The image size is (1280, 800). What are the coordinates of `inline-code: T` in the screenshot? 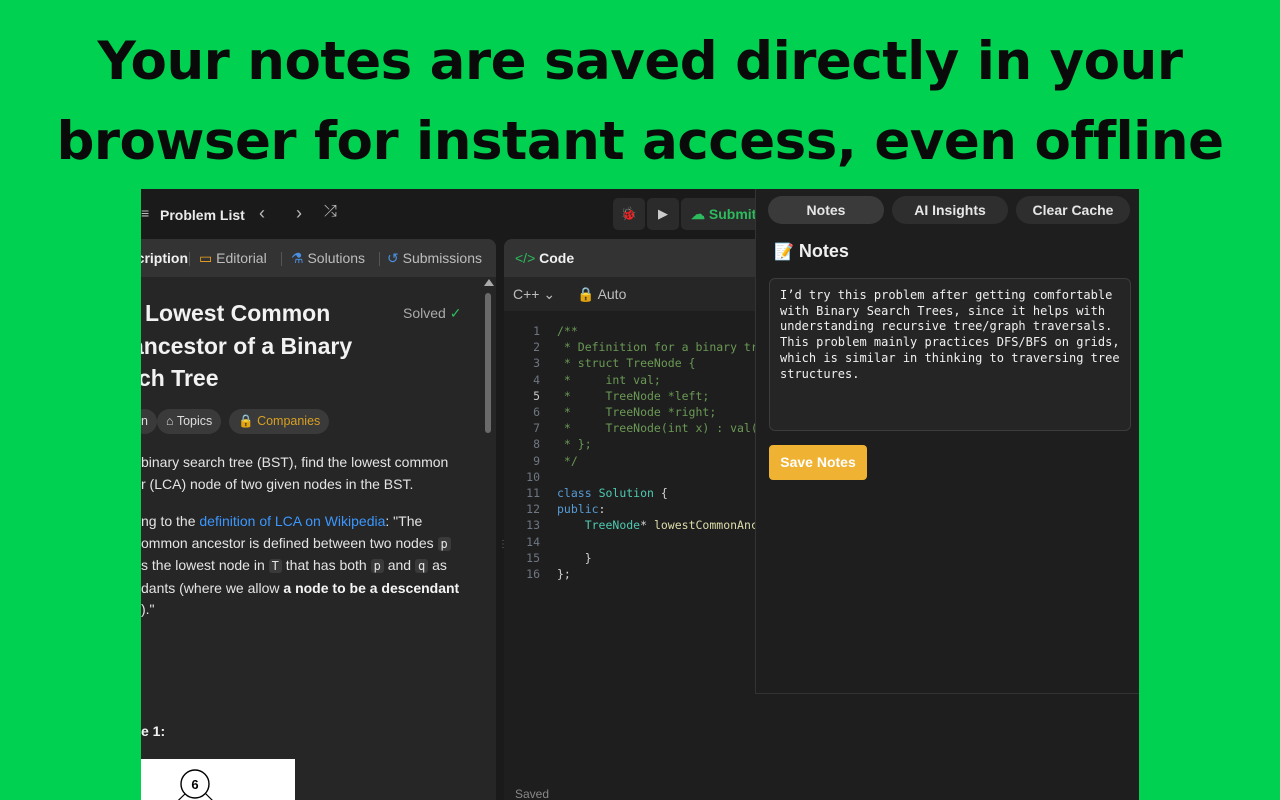 It's located at (275, 566).